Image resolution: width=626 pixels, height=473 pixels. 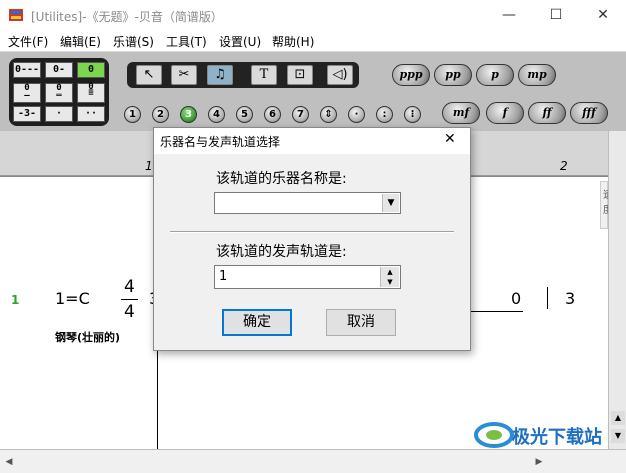 What do you see at coordinates (91, 70) in the screenshot?
I see `duration-quarter: 0` at bounding box center [91, 70].